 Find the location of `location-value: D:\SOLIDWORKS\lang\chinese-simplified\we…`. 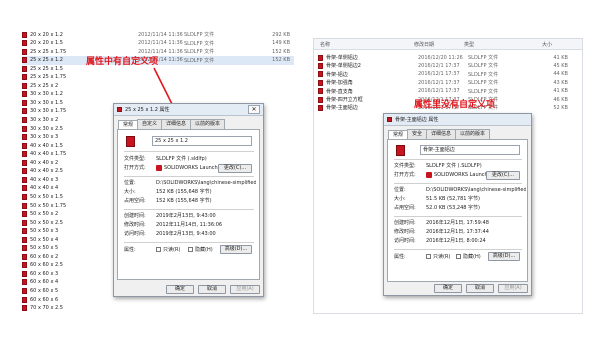

location-value: D:\SOLIDWORKS\lang\chinese-simplified\we… is located at coordinates (206, 183).